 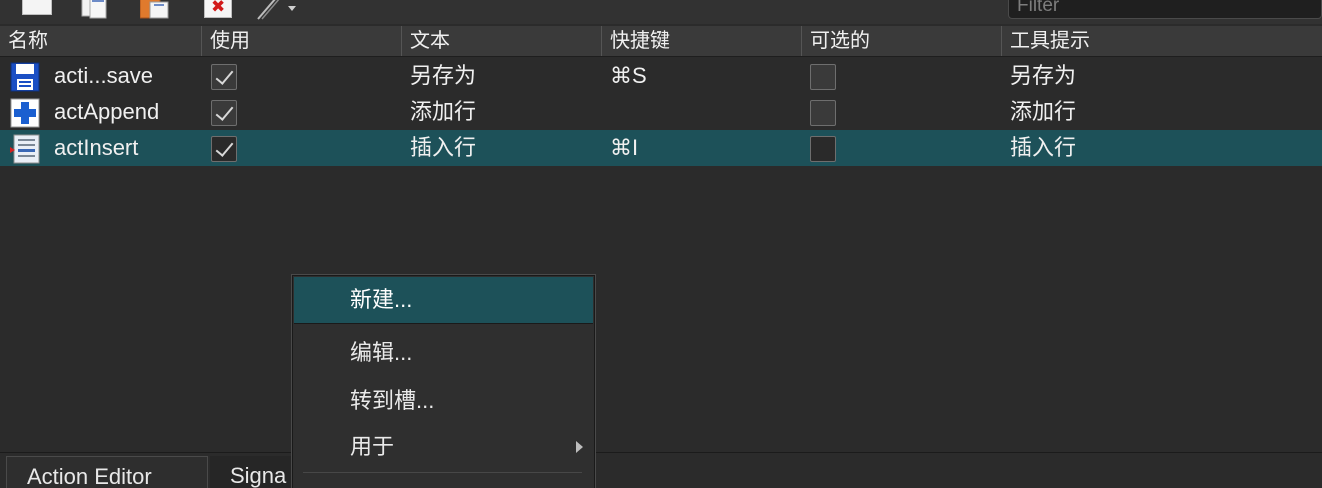 I want to click on menu-item-use-for-label: 用于, so click(x=372, y=446).